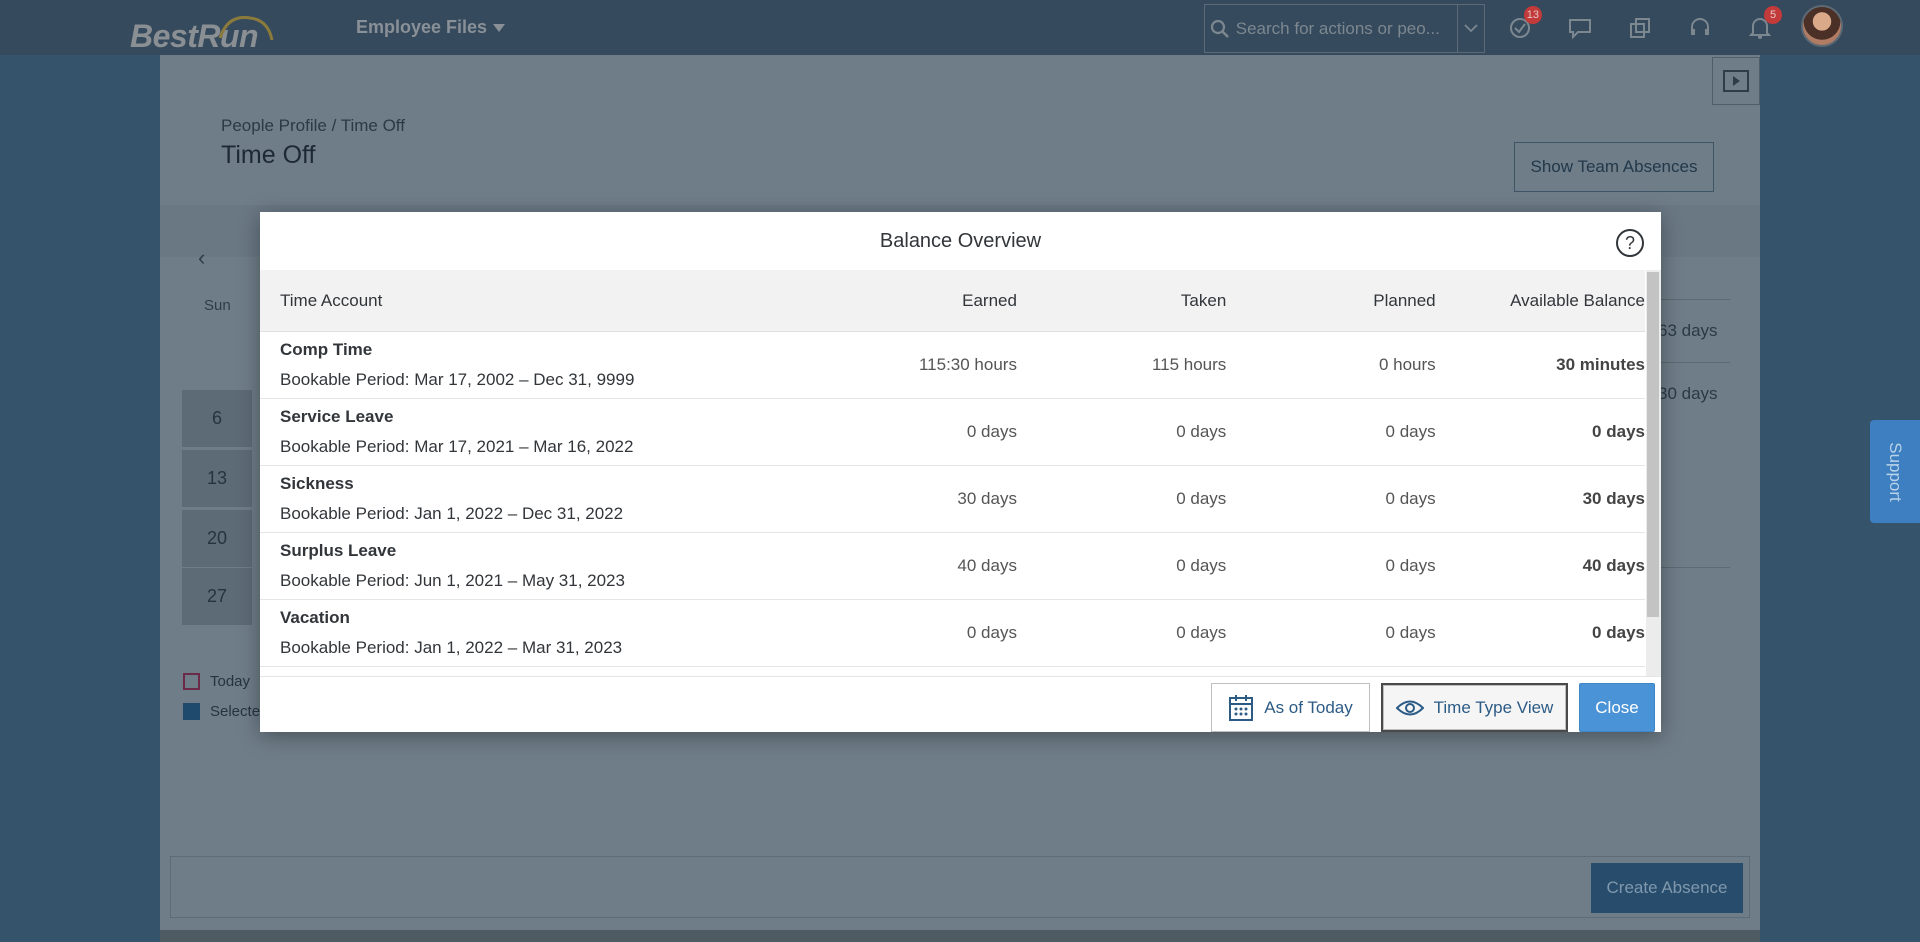 The image size is (1920, 942). Describe the element at coordinates (217, 418) in the screenshot. I see `calendar-day: 6` at that location.